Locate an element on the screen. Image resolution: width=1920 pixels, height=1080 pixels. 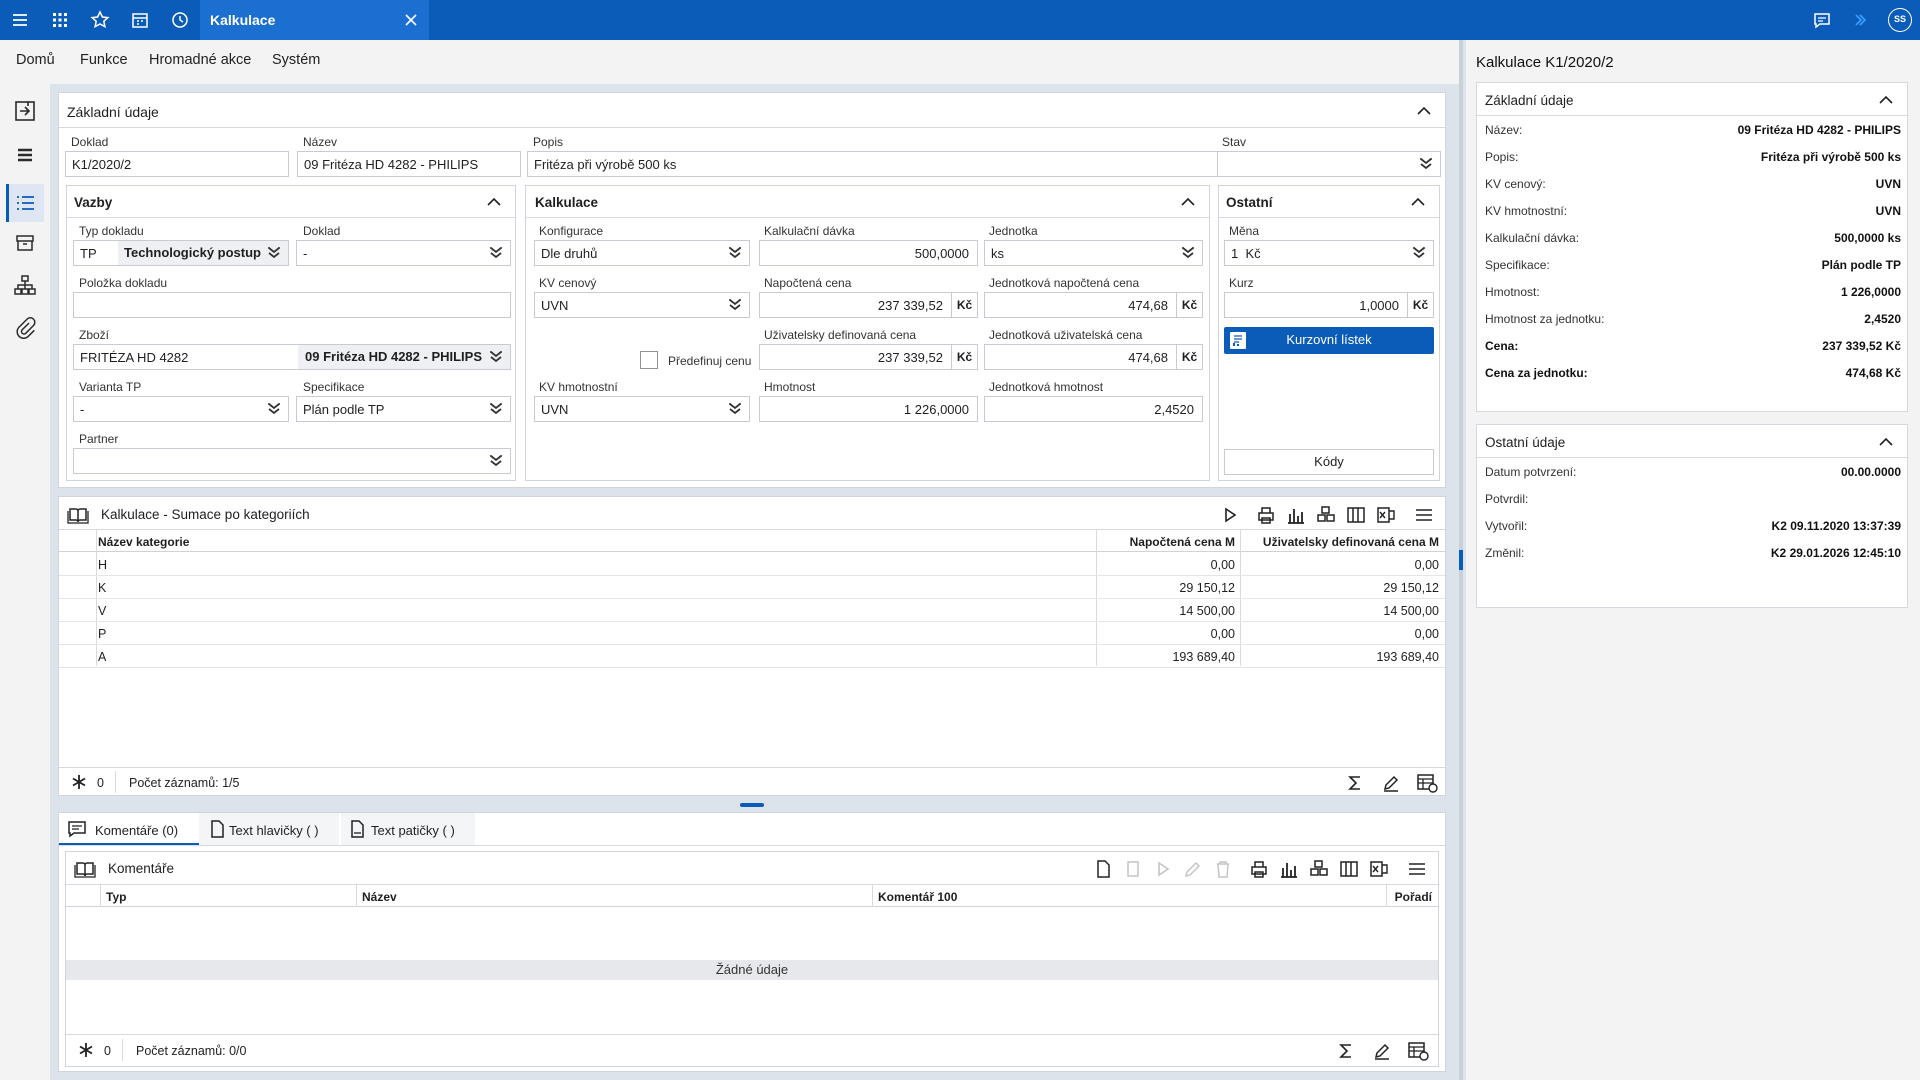
jedn-hmot-field: 2,4520 is located at coordinates (1093, 409).